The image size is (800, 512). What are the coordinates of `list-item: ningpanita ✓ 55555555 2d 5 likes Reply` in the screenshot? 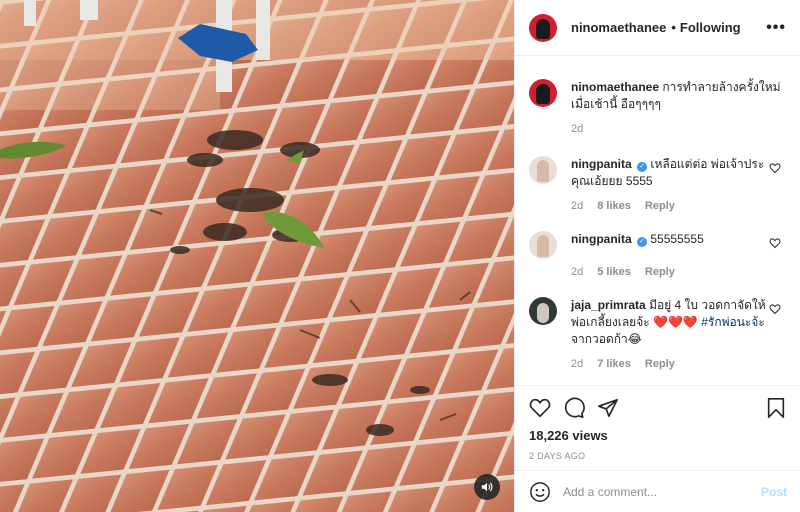 It's located at (658, 256).